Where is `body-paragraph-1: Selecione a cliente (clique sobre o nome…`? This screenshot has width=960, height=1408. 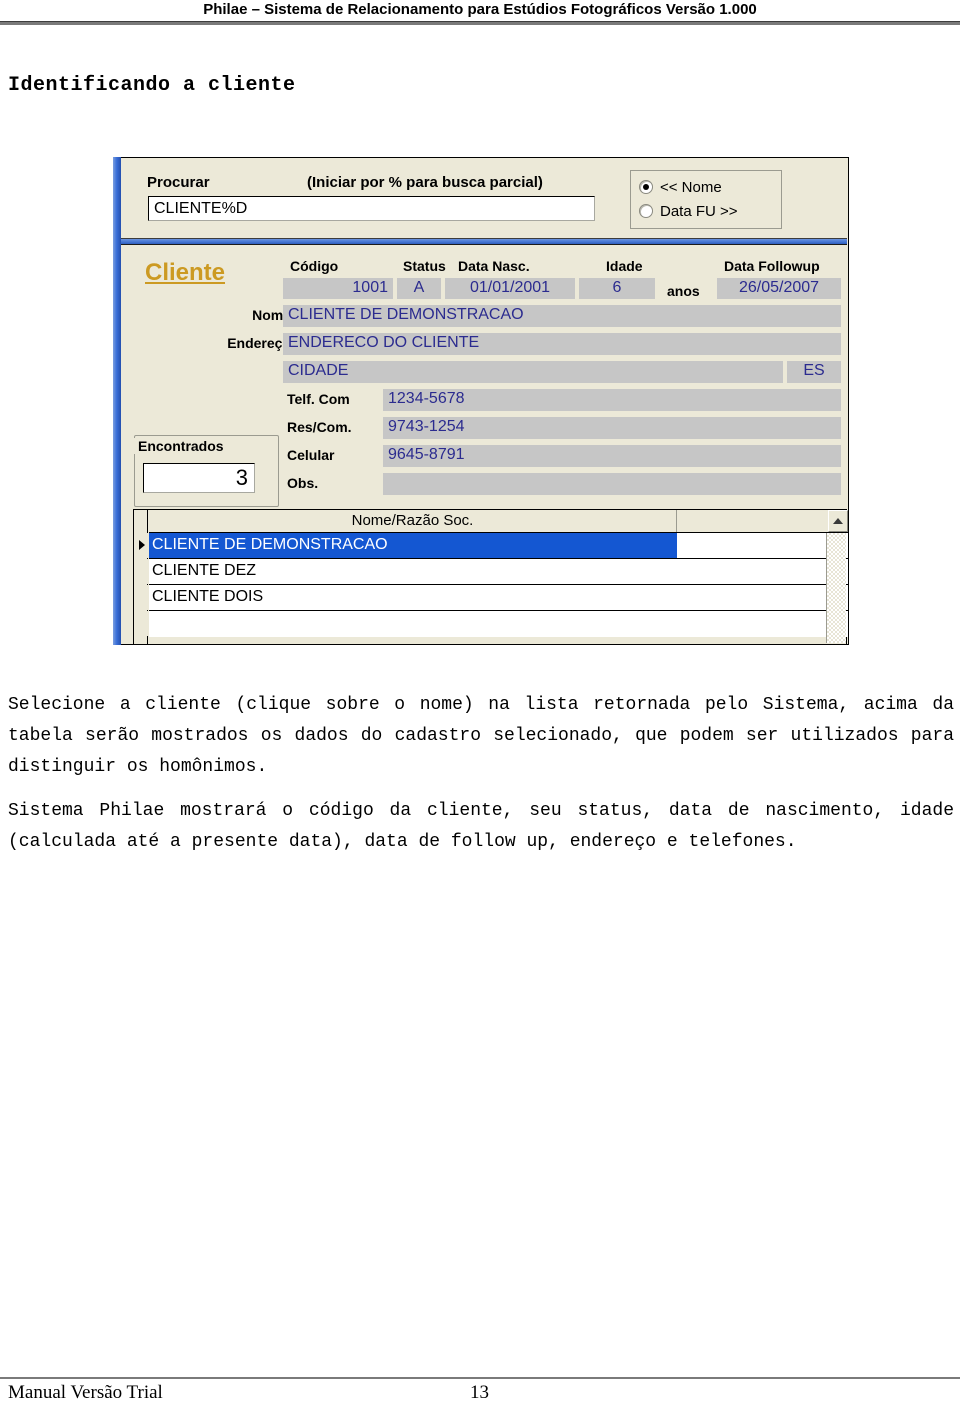
body-paragraph-1: Selecione a cliente (clique sobre o nome… is located at coordinates (481, 736).